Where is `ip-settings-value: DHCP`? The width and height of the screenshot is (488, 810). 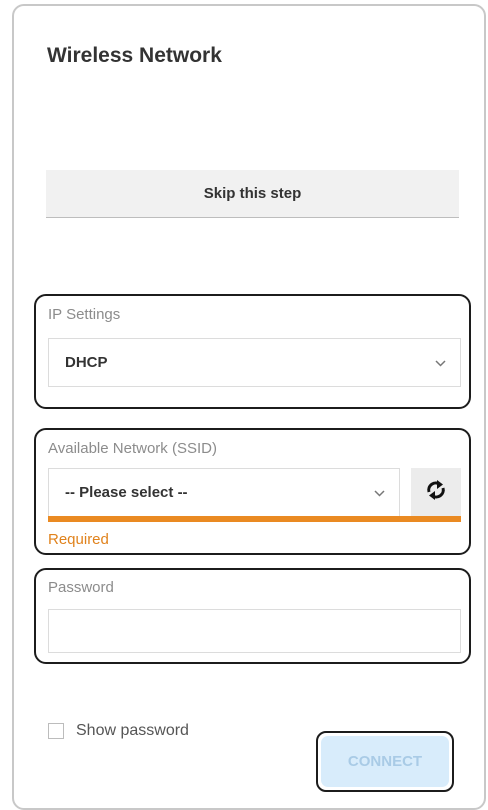
ip-settings-value: DHCP is located at coordinates (86, 362).